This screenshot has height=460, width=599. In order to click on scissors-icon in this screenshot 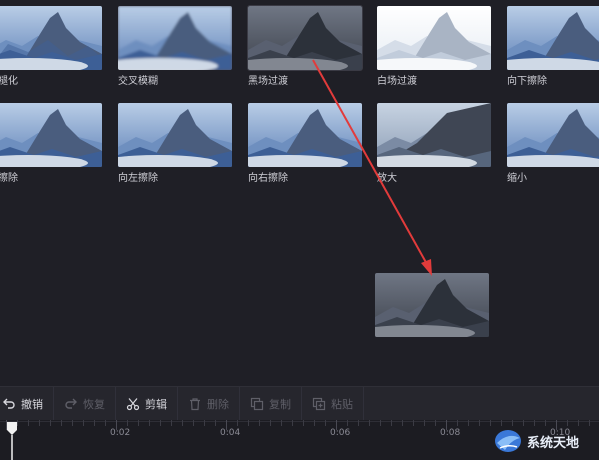, I will do `click(133, 403)`.